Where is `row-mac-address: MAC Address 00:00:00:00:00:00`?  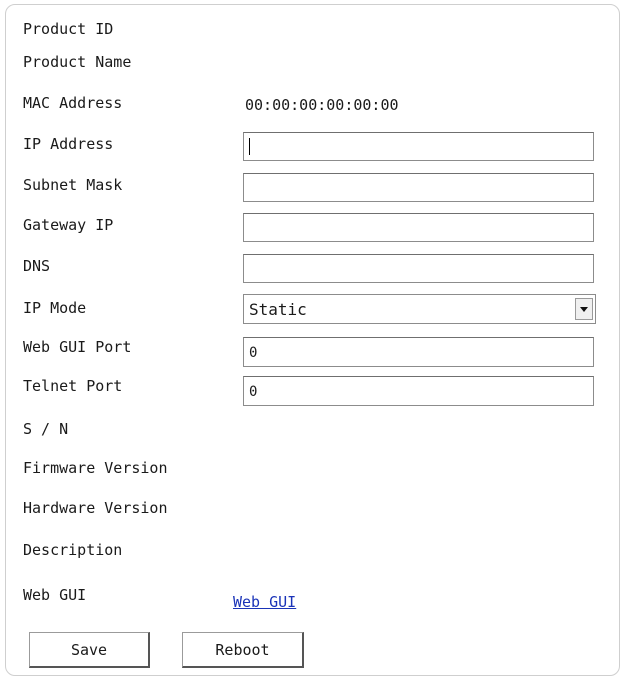 row-mac-address: MAC Address 00:00:00:00:00:00 is located at coordinates (313, 105).